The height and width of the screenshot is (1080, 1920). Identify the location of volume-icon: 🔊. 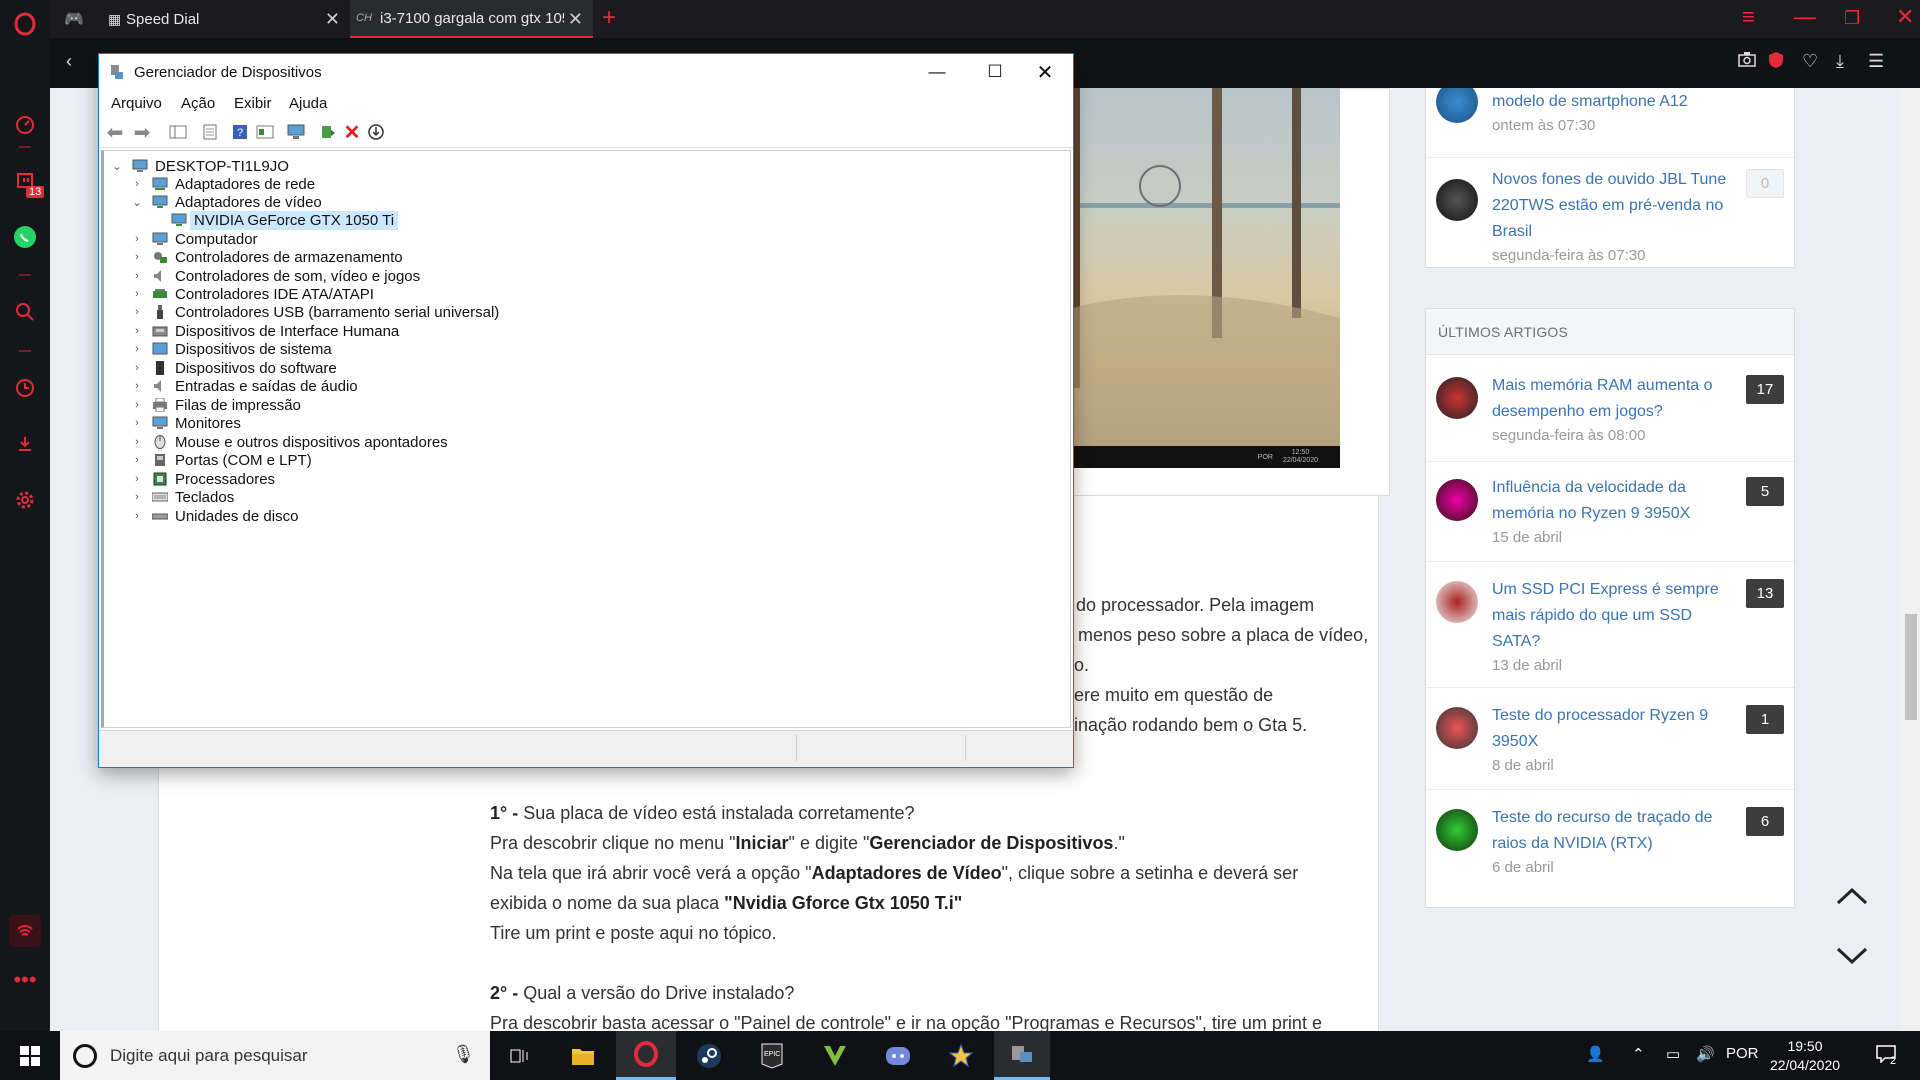
(1705, 1054).